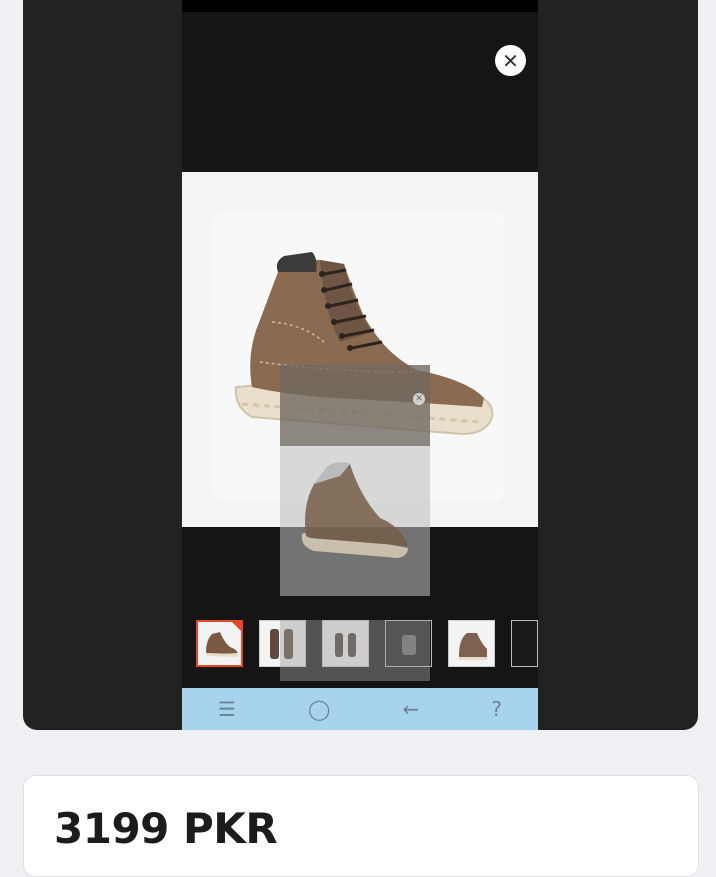 This screenshot has height=877, width=716. I want to click on thumbnail-boot-image, so click(222, 644).